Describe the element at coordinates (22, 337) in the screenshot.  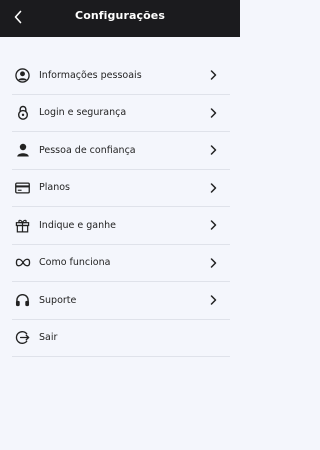
I see `logout-icon` at that location.